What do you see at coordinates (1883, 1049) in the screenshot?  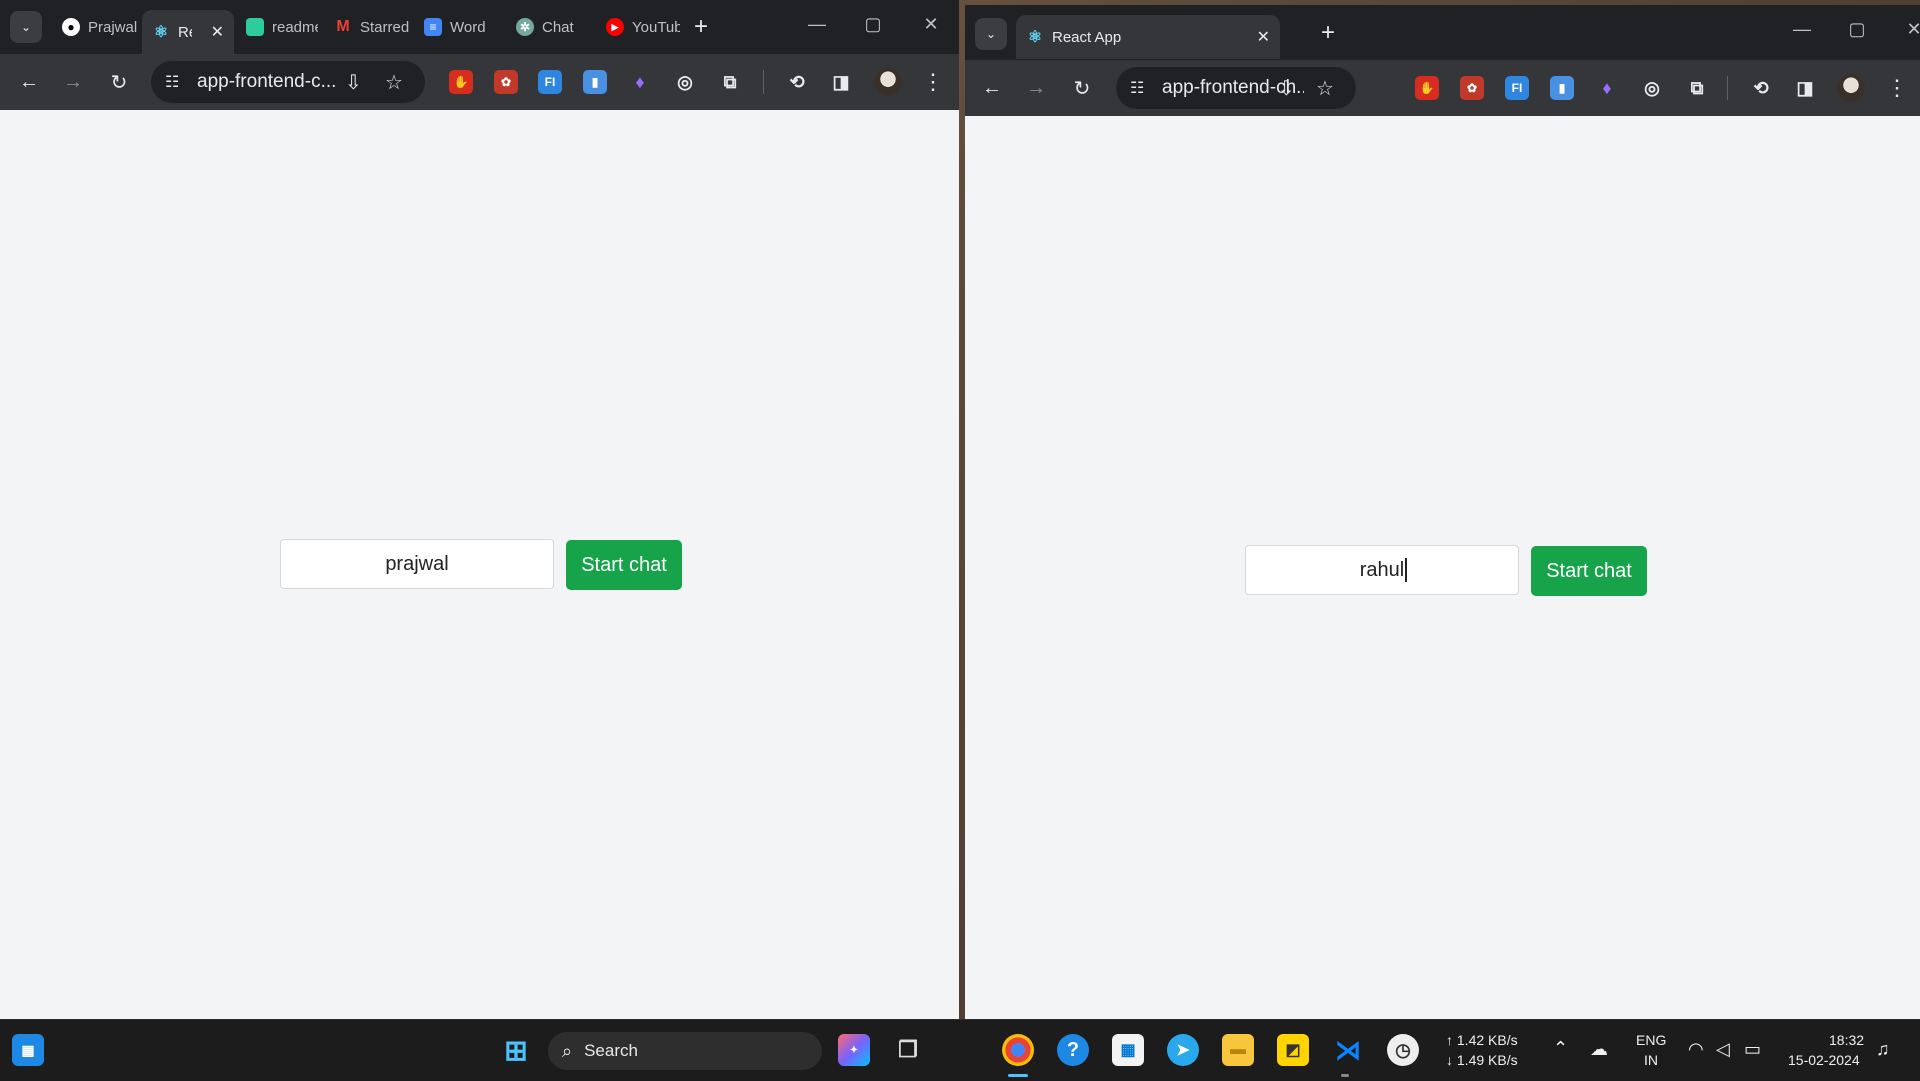 I see `notifications-bell-icon: ♫` at bounding box center [1883, 1049].